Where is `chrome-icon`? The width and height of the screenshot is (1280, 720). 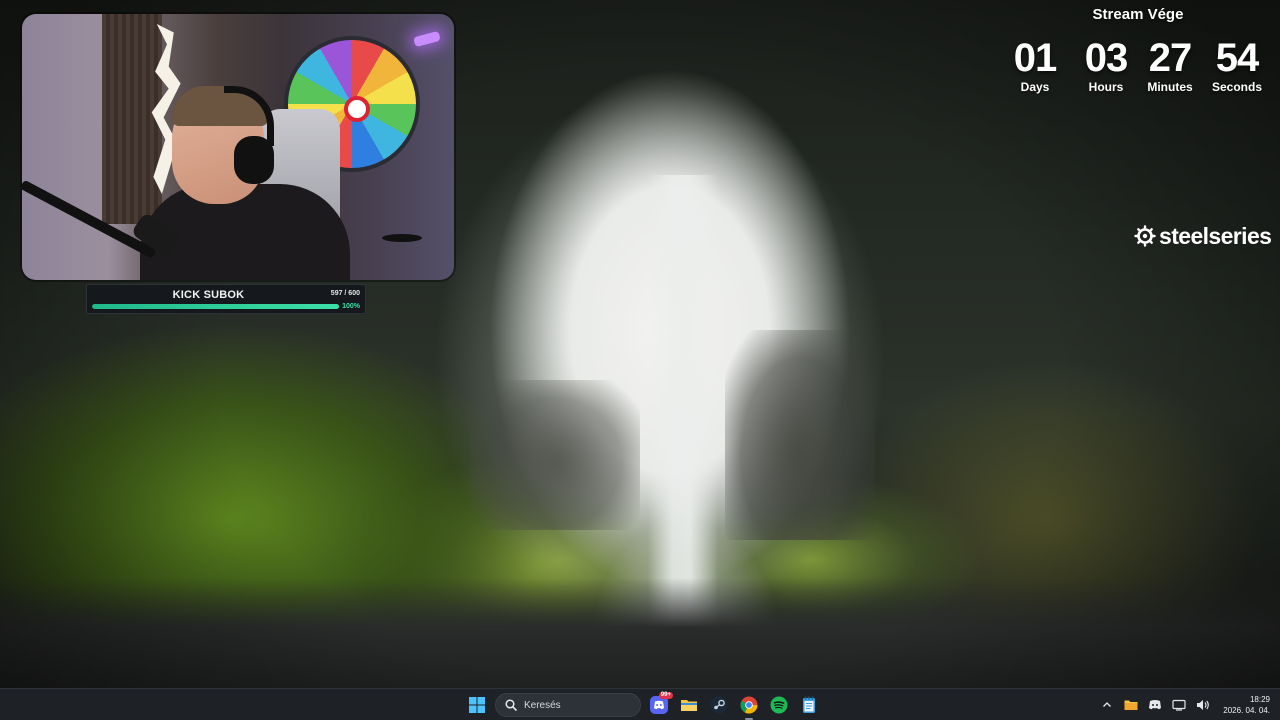 chrome-icon is located at coordinates (749, 705).